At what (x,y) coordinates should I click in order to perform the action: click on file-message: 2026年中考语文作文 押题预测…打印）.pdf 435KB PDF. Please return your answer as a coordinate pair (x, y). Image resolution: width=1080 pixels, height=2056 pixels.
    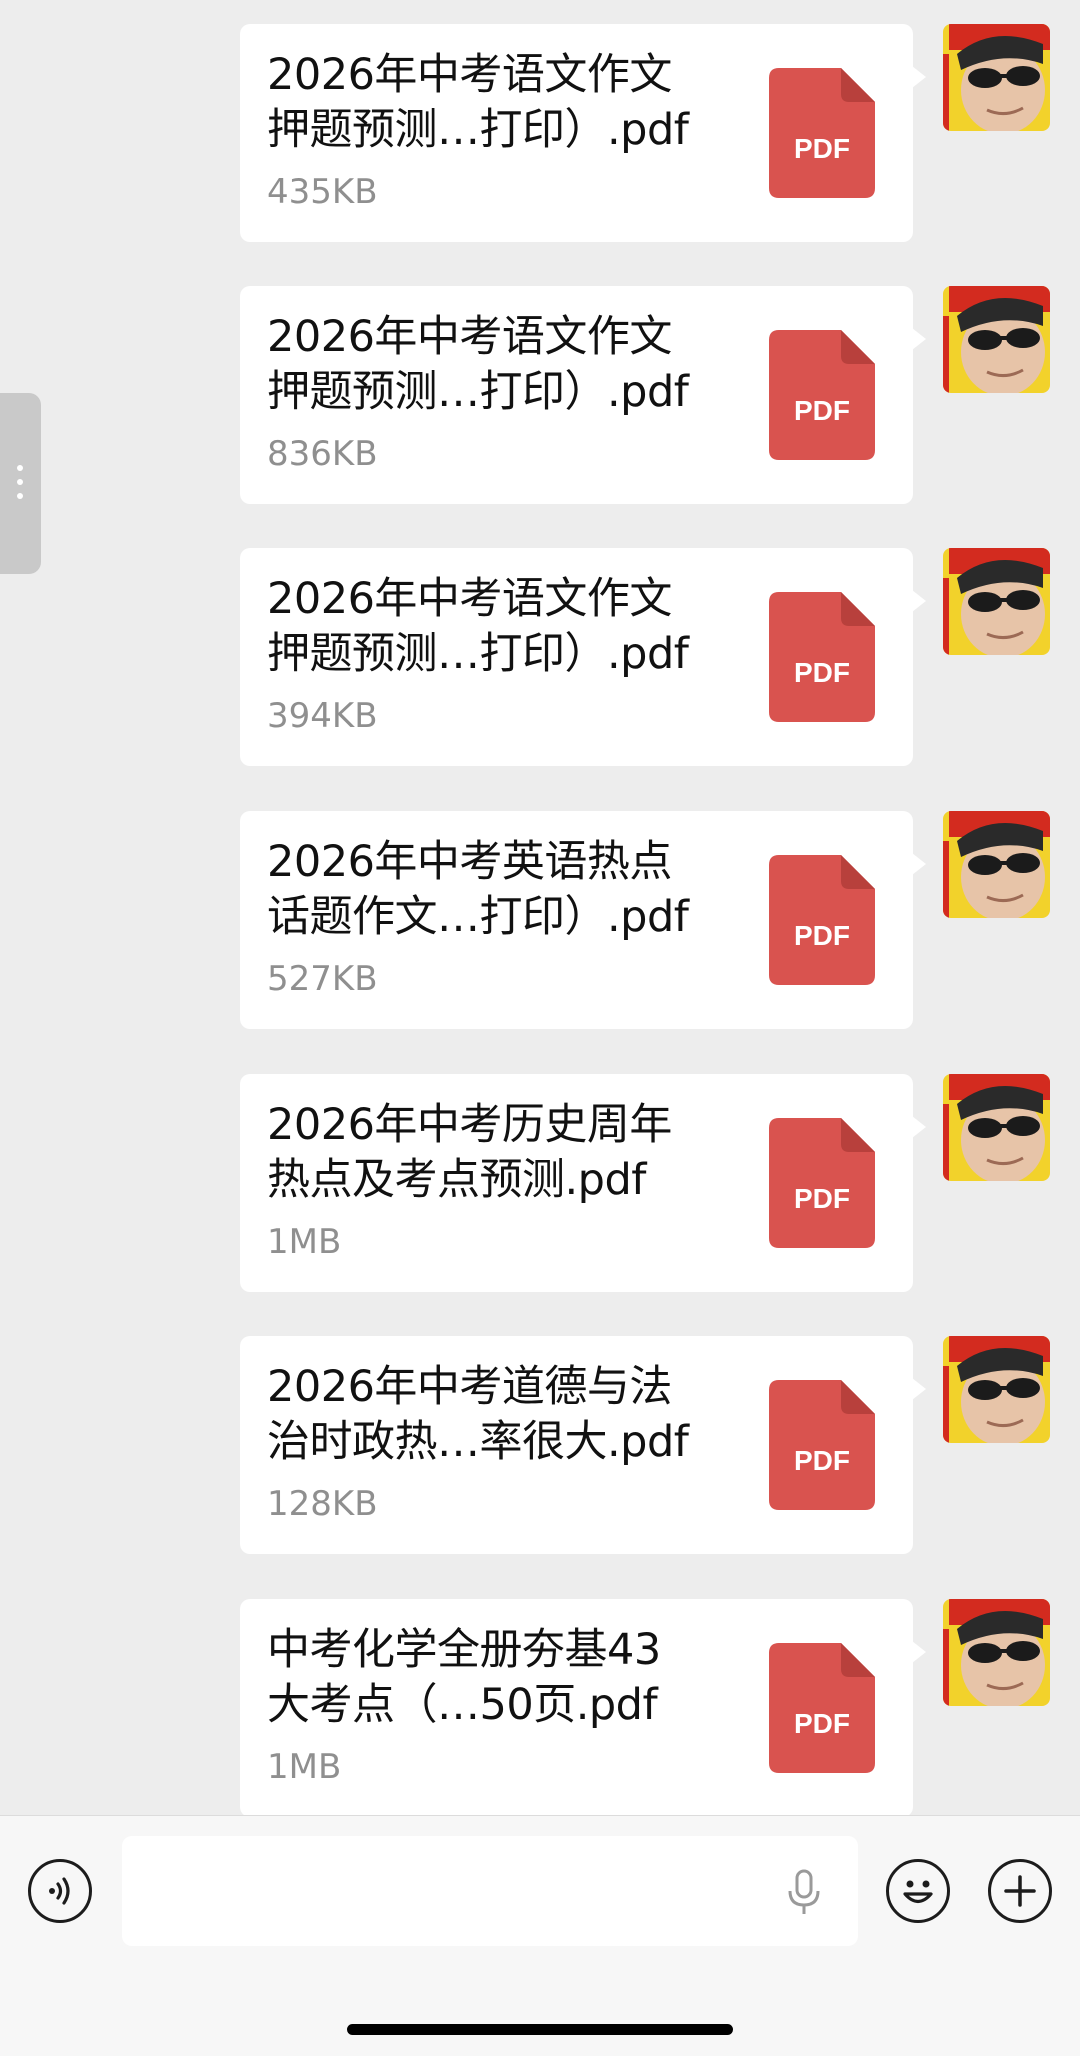
    Looking at the image, I should click on (540, 133).